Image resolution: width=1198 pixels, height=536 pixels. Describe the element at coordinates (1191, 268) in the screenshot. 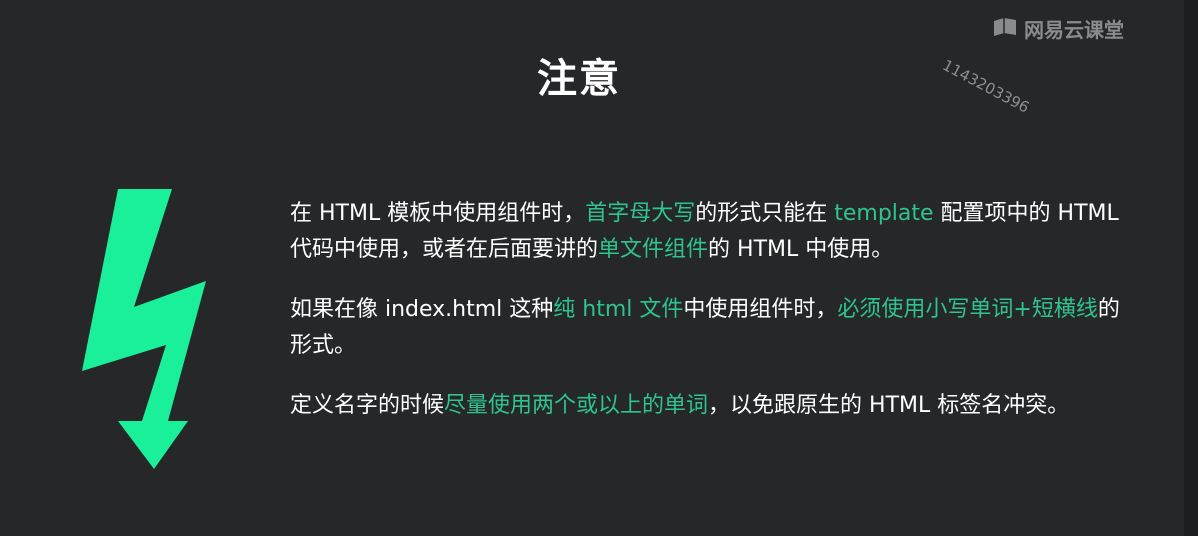

I see `right-edge-strip` at that location.